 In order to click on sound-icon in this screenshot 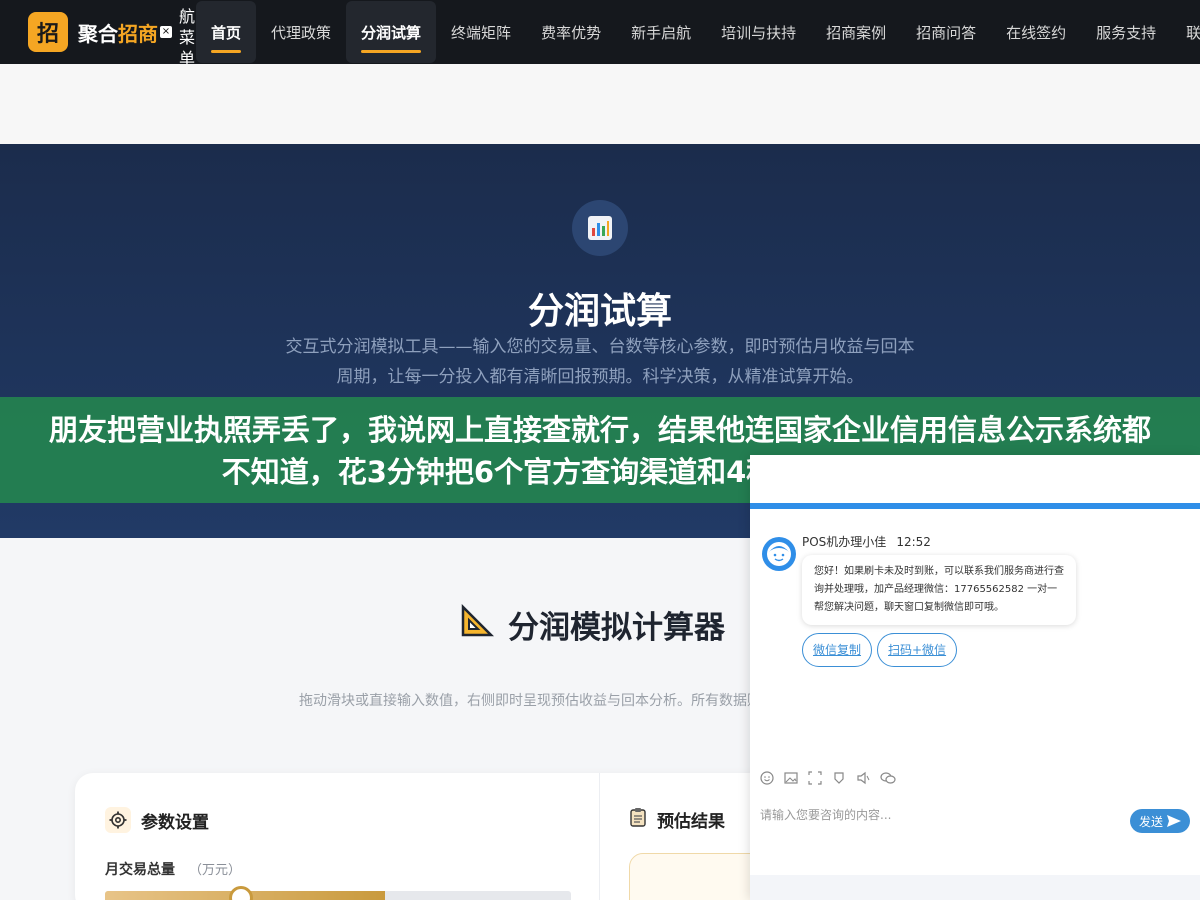, I will do `click(863, 778)`.